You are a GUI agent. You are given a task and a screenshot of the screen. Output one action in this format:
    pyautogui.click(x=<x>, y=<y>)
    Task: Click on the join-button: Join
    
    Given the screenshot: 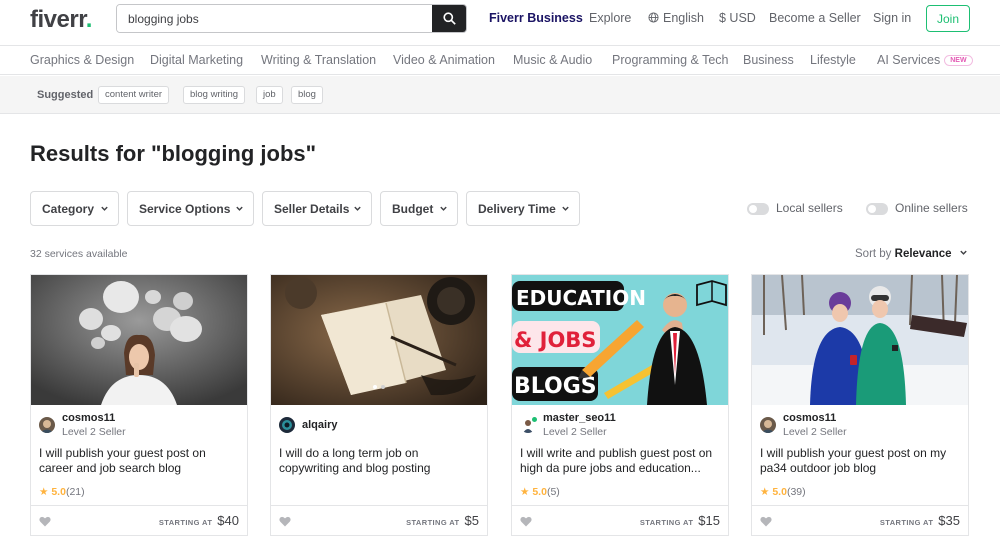 What is the action you would take?
    pyautogui.click(x=948, y=18)
    